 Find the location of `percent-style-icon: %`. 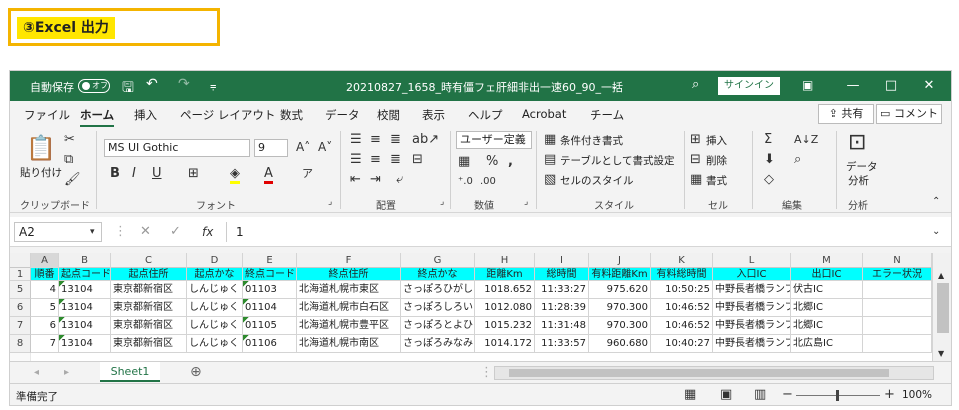

percent-style-icon: % is located at coordinates (492, 162).